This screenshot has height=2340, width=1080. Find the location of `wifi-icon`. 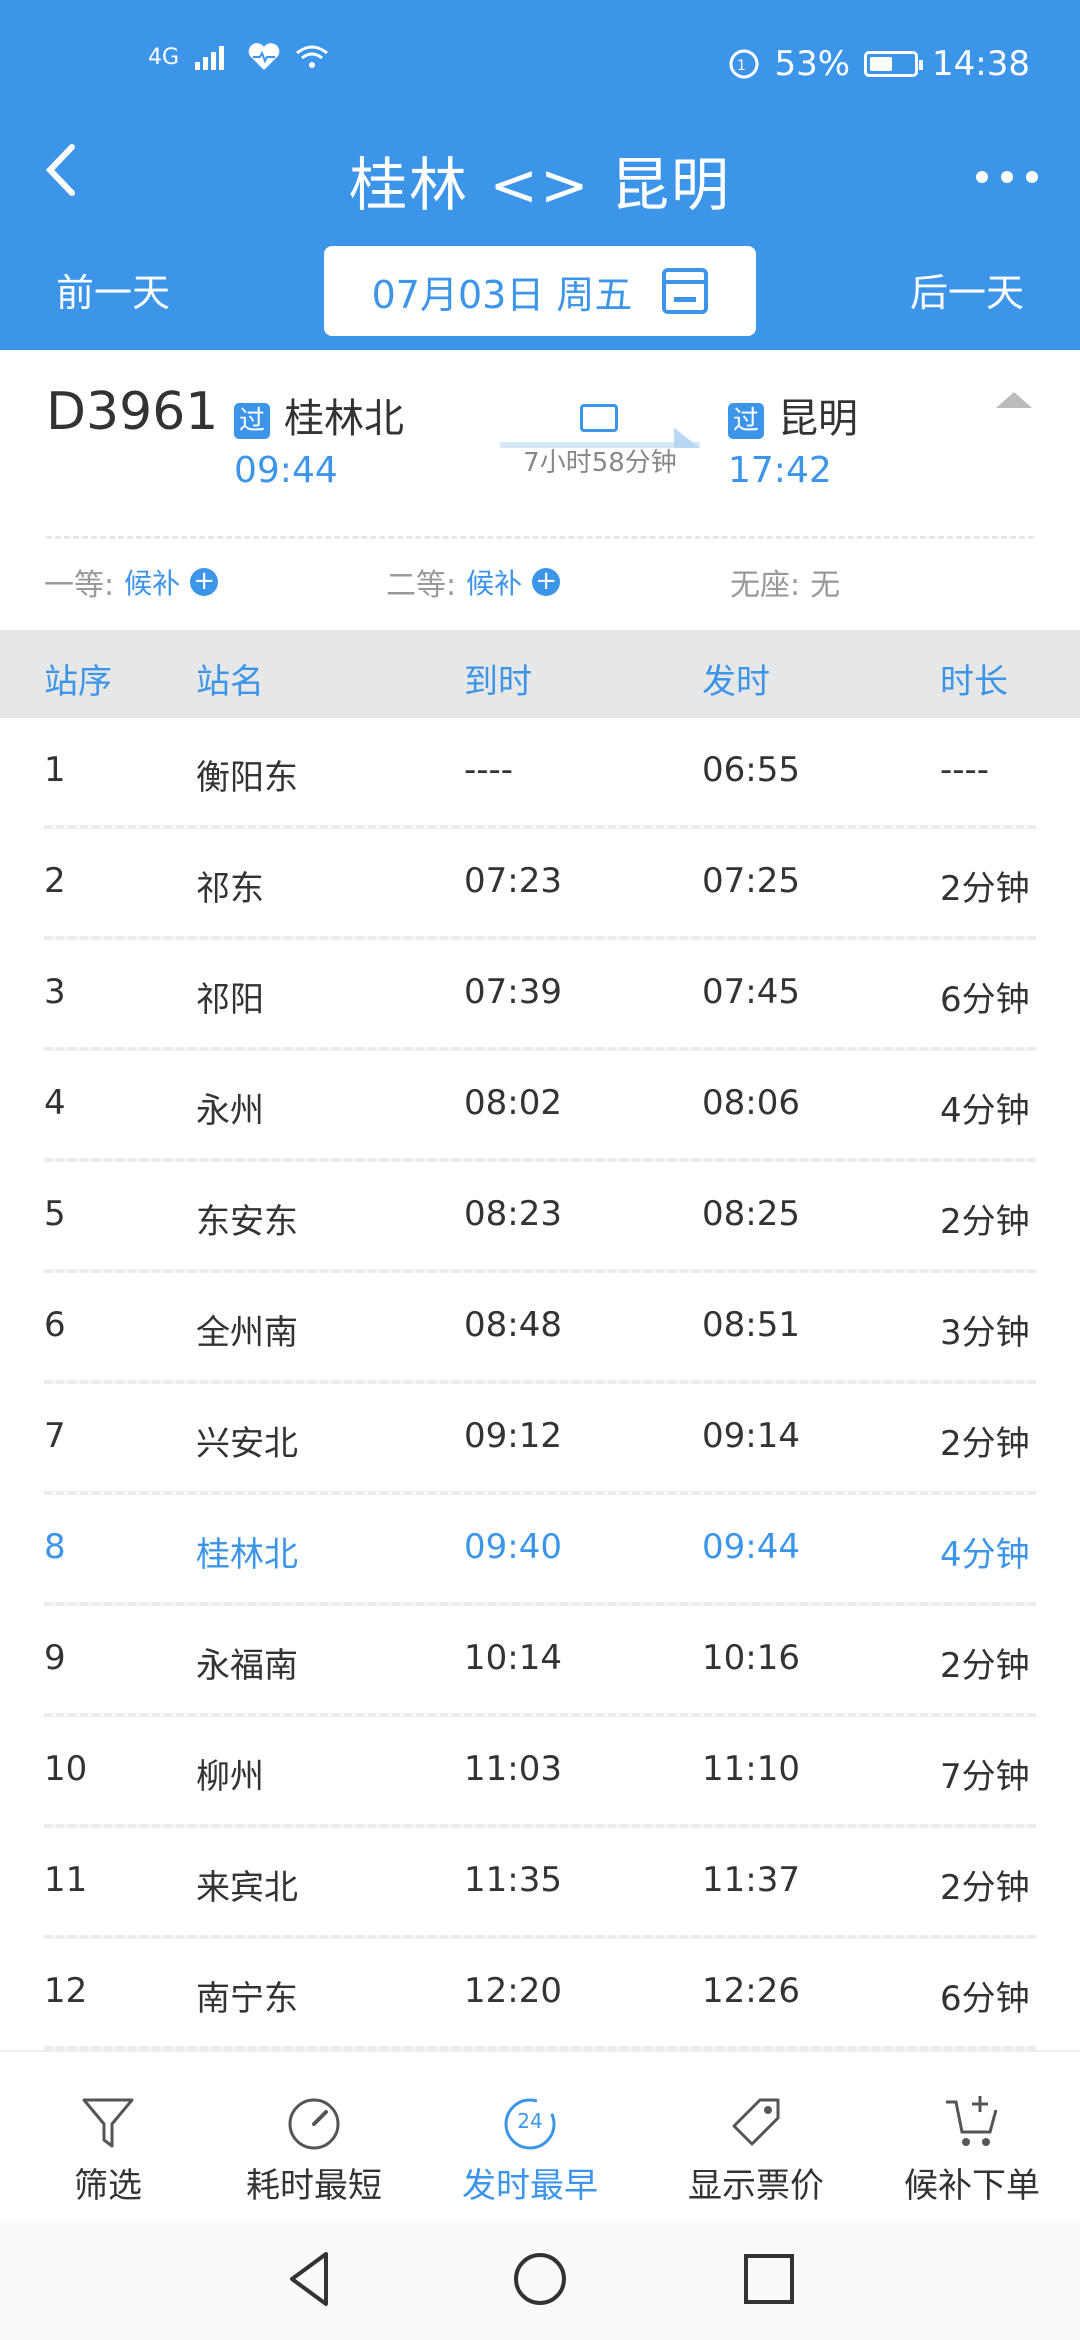

wifi-icon is located at coordinates (312, 56).